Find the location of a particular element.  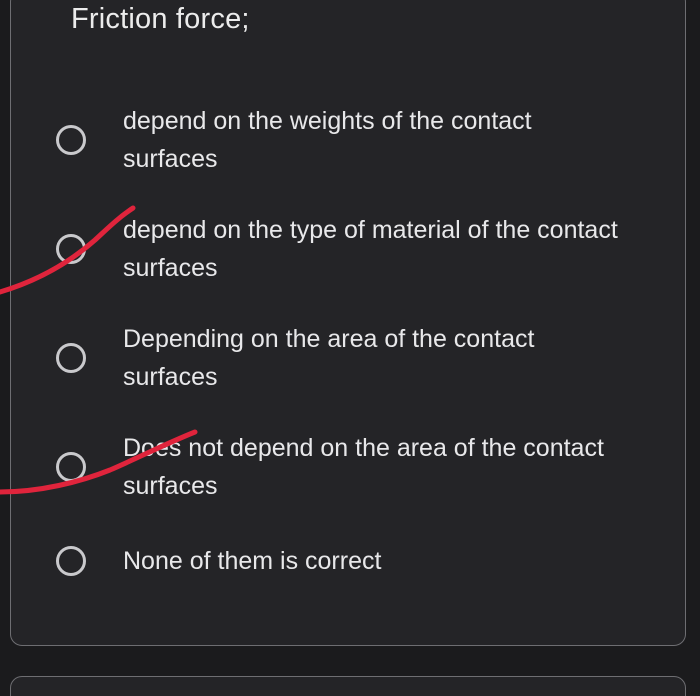

option-none-correct: None of them is correct is located at coordinates (339, 561).